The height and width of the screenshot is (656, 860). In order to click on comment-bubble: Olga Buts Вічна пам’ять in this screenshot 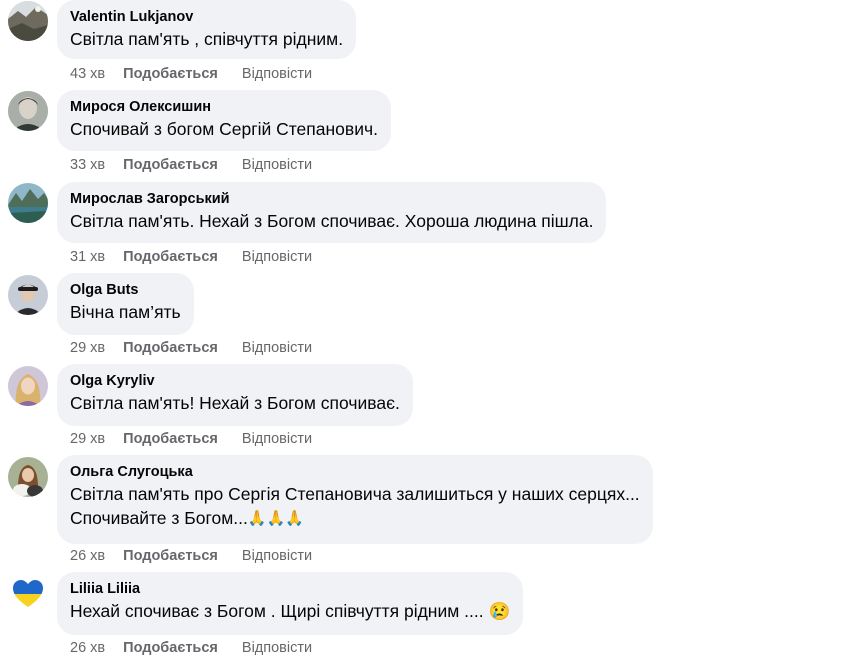, I will do `click(125, 304)`.